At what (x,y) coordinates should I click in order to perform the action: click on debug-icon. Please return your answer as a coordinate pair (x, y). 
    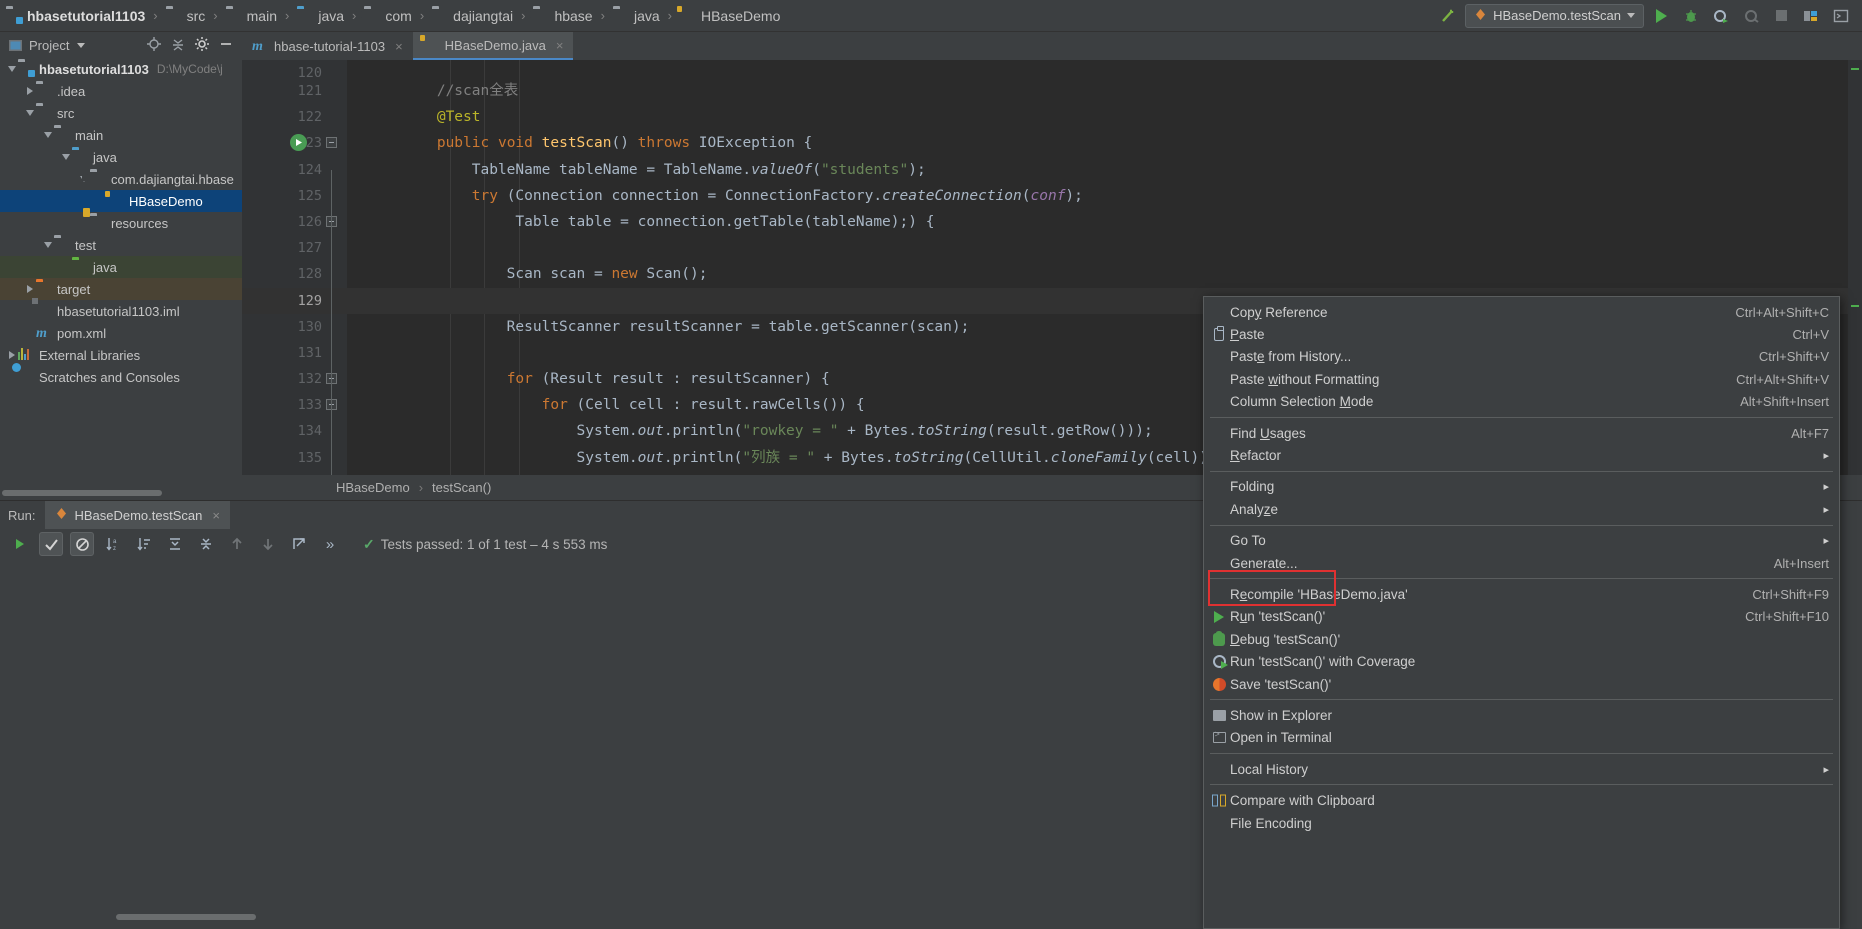
    Looking at the image, I should click on (1691, 16).